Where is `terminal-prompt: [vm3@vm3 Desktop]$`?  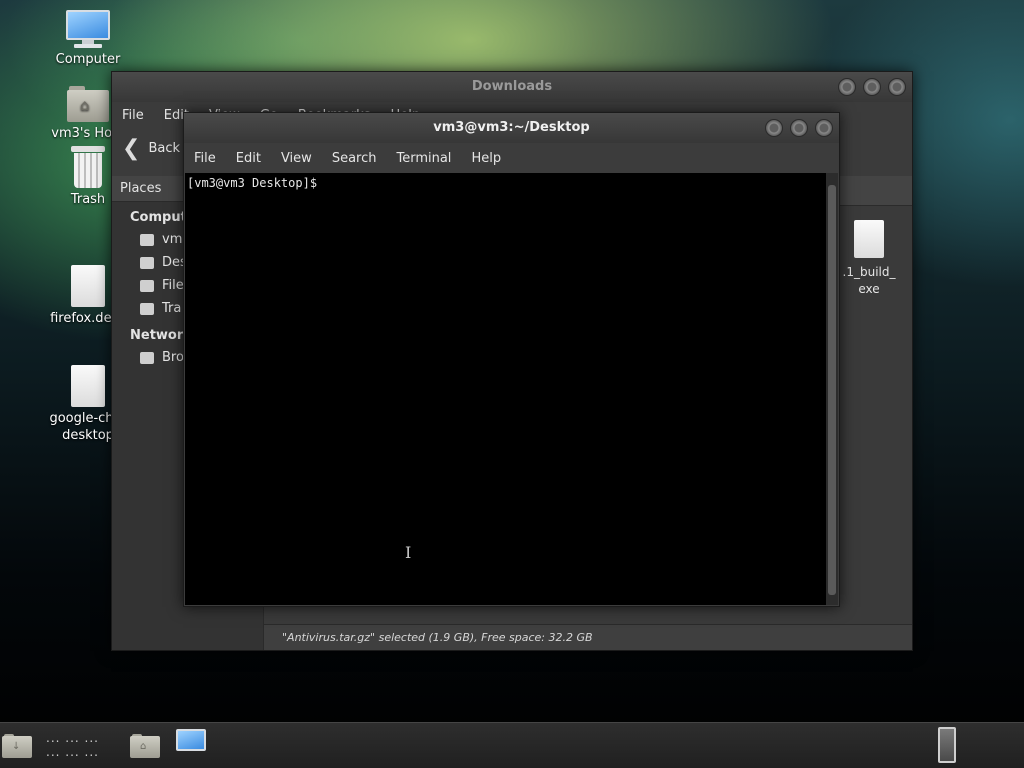 terminal-prompt: [vm3@vm3 Desktop]$ is located at coordinates (252, 183).